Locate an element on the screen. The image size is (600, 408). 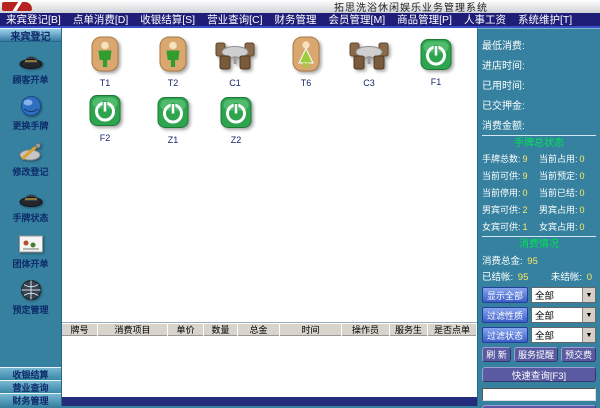
stat-label: 当前可供: is located at coordinates (501, 176).